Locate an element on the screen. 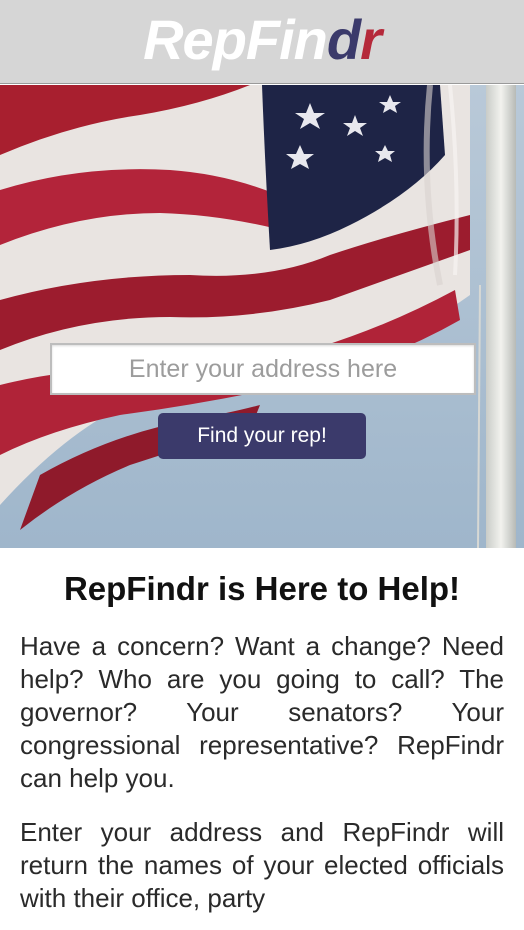  app-header: RepFindr is located at coordinates (262, 42).